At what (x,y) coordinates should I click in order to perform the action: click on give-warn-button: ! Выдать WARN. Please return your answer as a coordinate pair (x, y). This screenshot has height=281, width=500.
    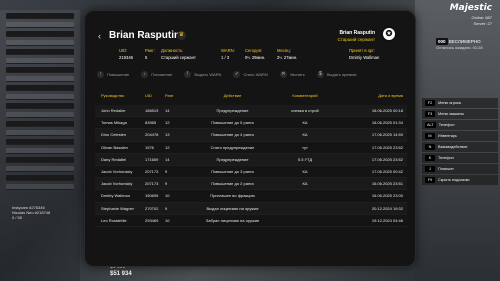
    Looking at the image, I should click on (202, 74).